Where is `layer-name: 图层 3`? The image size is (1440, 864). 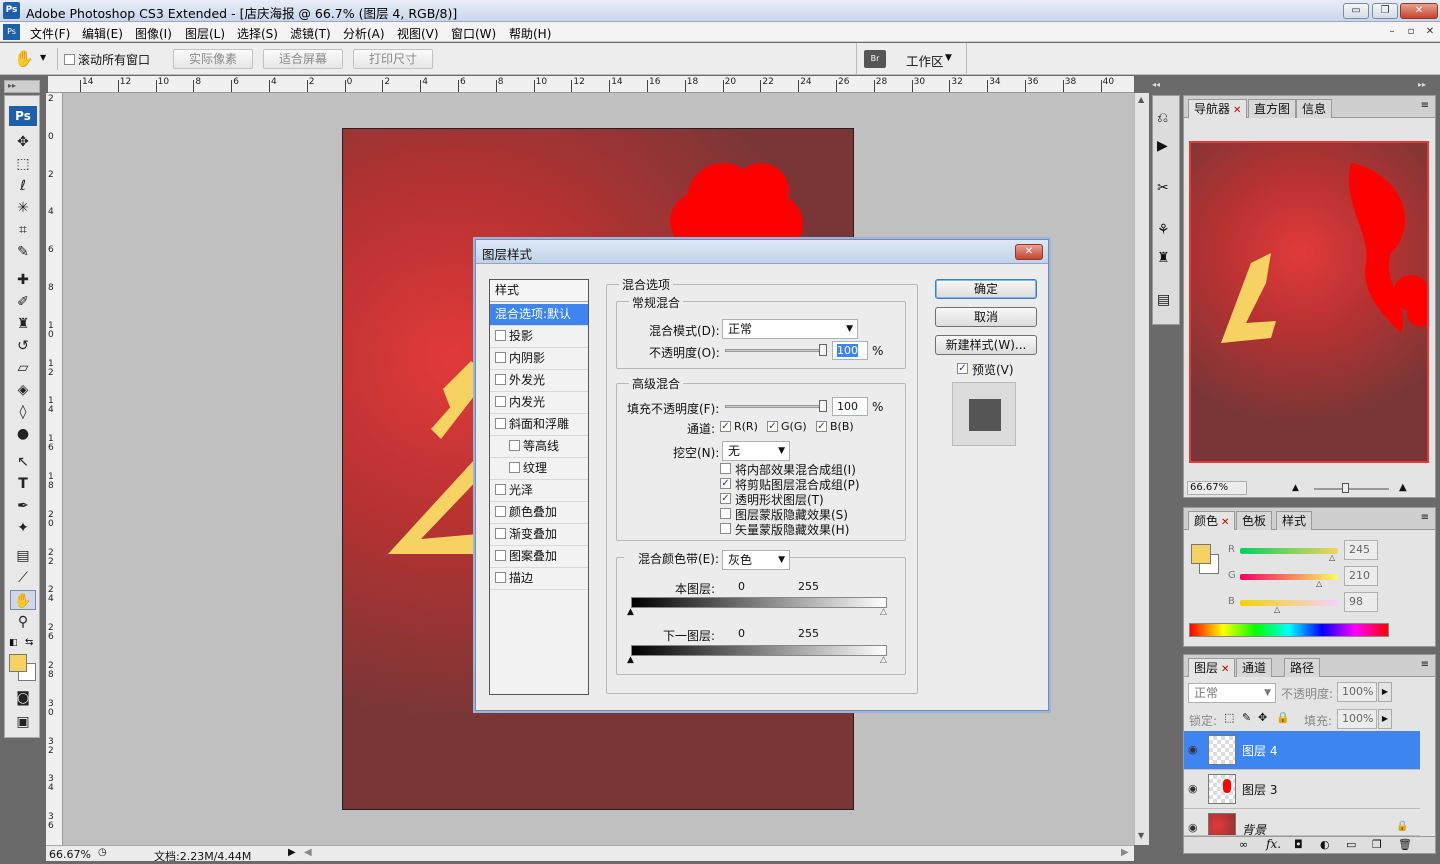
layer-name: 图层 3 is located at coordinates (1259, 789).